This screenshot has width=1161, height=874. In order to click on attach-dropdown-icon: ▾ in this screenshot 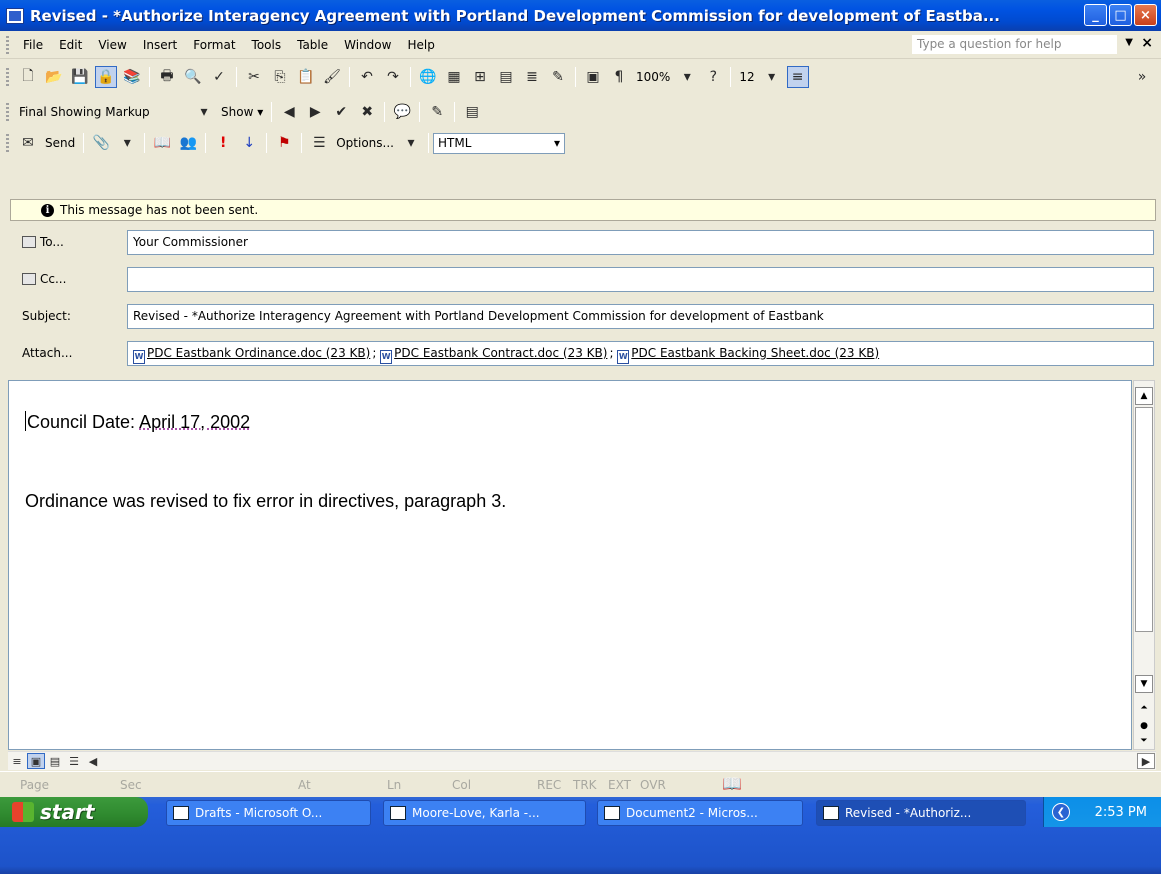, I will do `click(127, 143)`.